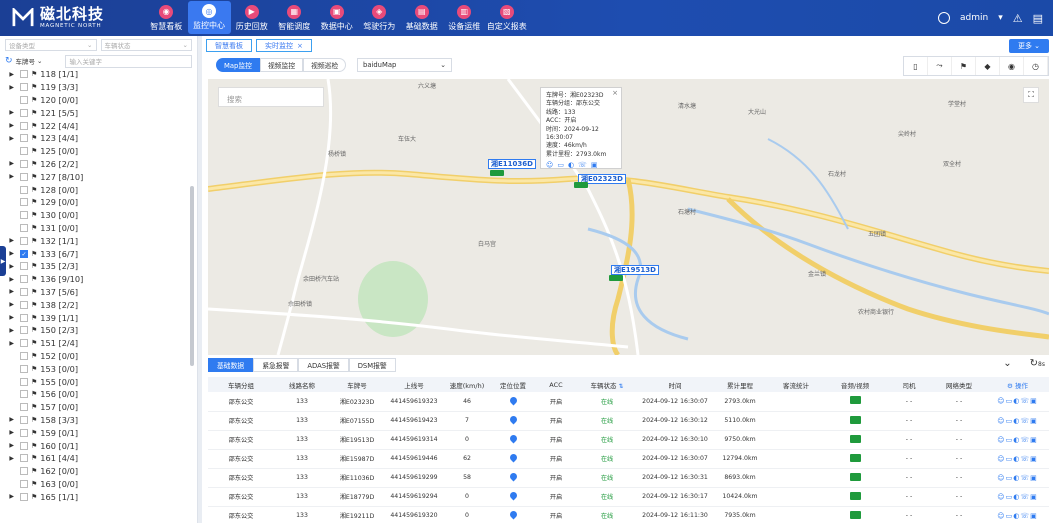 The width and height of the screenshot is (1053, 523). What do you see at coordinates (146, 45) in the screenshot?
I see `vehicle-status-select: 车辆状态 ⌄` at bounding box center [146, 45].